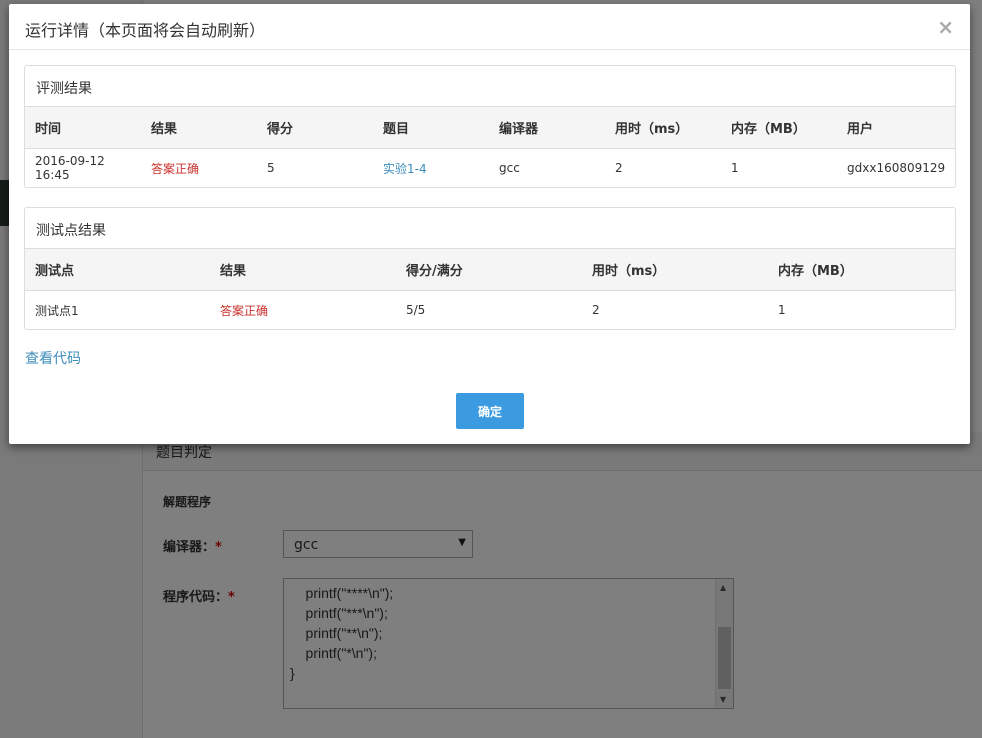 This screenshot has height=738, width=982. Describe the element at coordinates (271, 168) in the screenshot. I see `cell-score: 5` at that location.